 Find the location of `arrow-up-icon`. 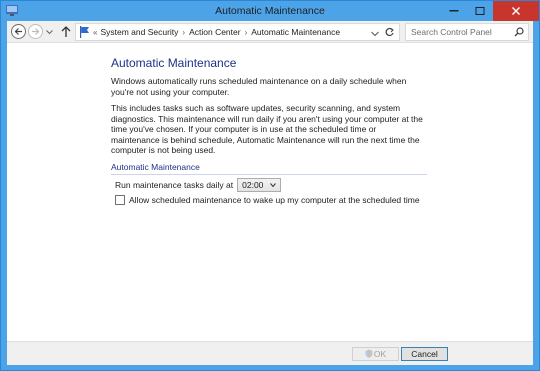

arrow-up-icon is located at coordinates (66, 31).